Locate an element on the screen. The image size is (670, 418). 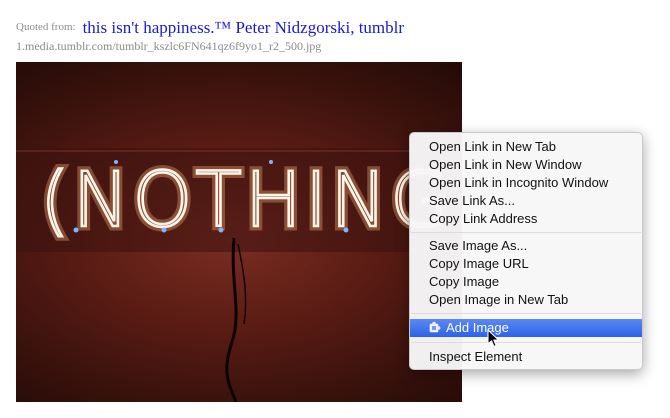
menu-inspect-element: Inspect Element is located at coordinates (526, 357).